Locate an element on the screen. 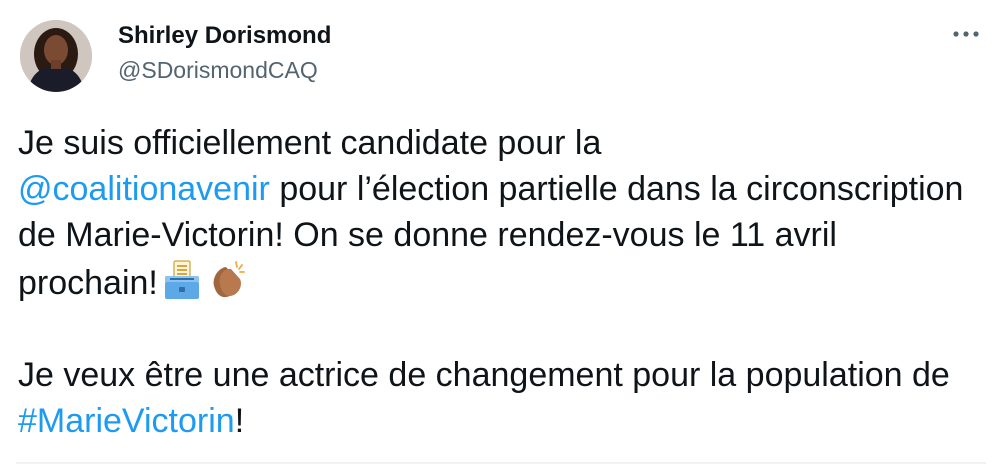 The width and height of the screenshot is (1002, 468). more-horizontal-icon is located at coordinates (966, 34).